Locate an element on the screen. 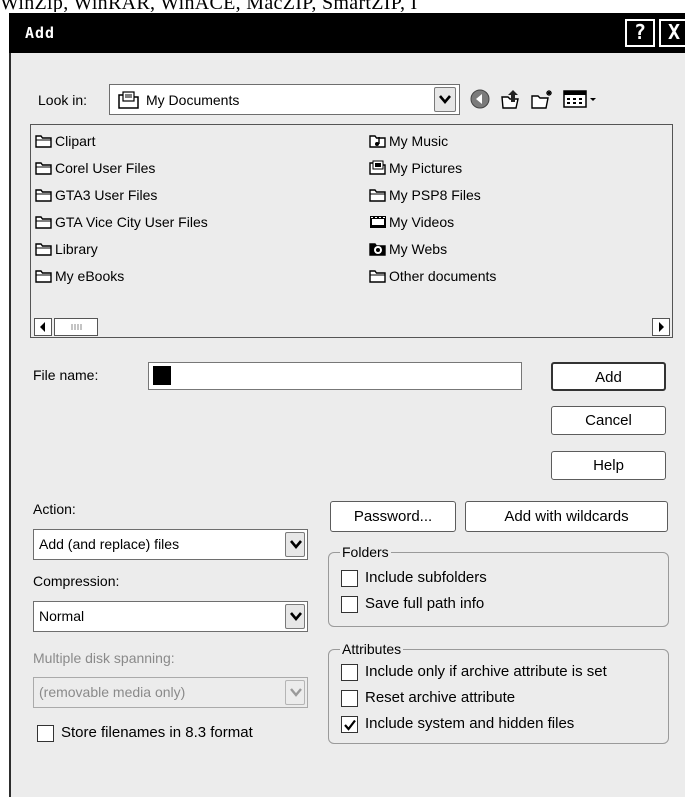 The image size is (685, 797). window-title: Add is located at coordinates (40, 33).